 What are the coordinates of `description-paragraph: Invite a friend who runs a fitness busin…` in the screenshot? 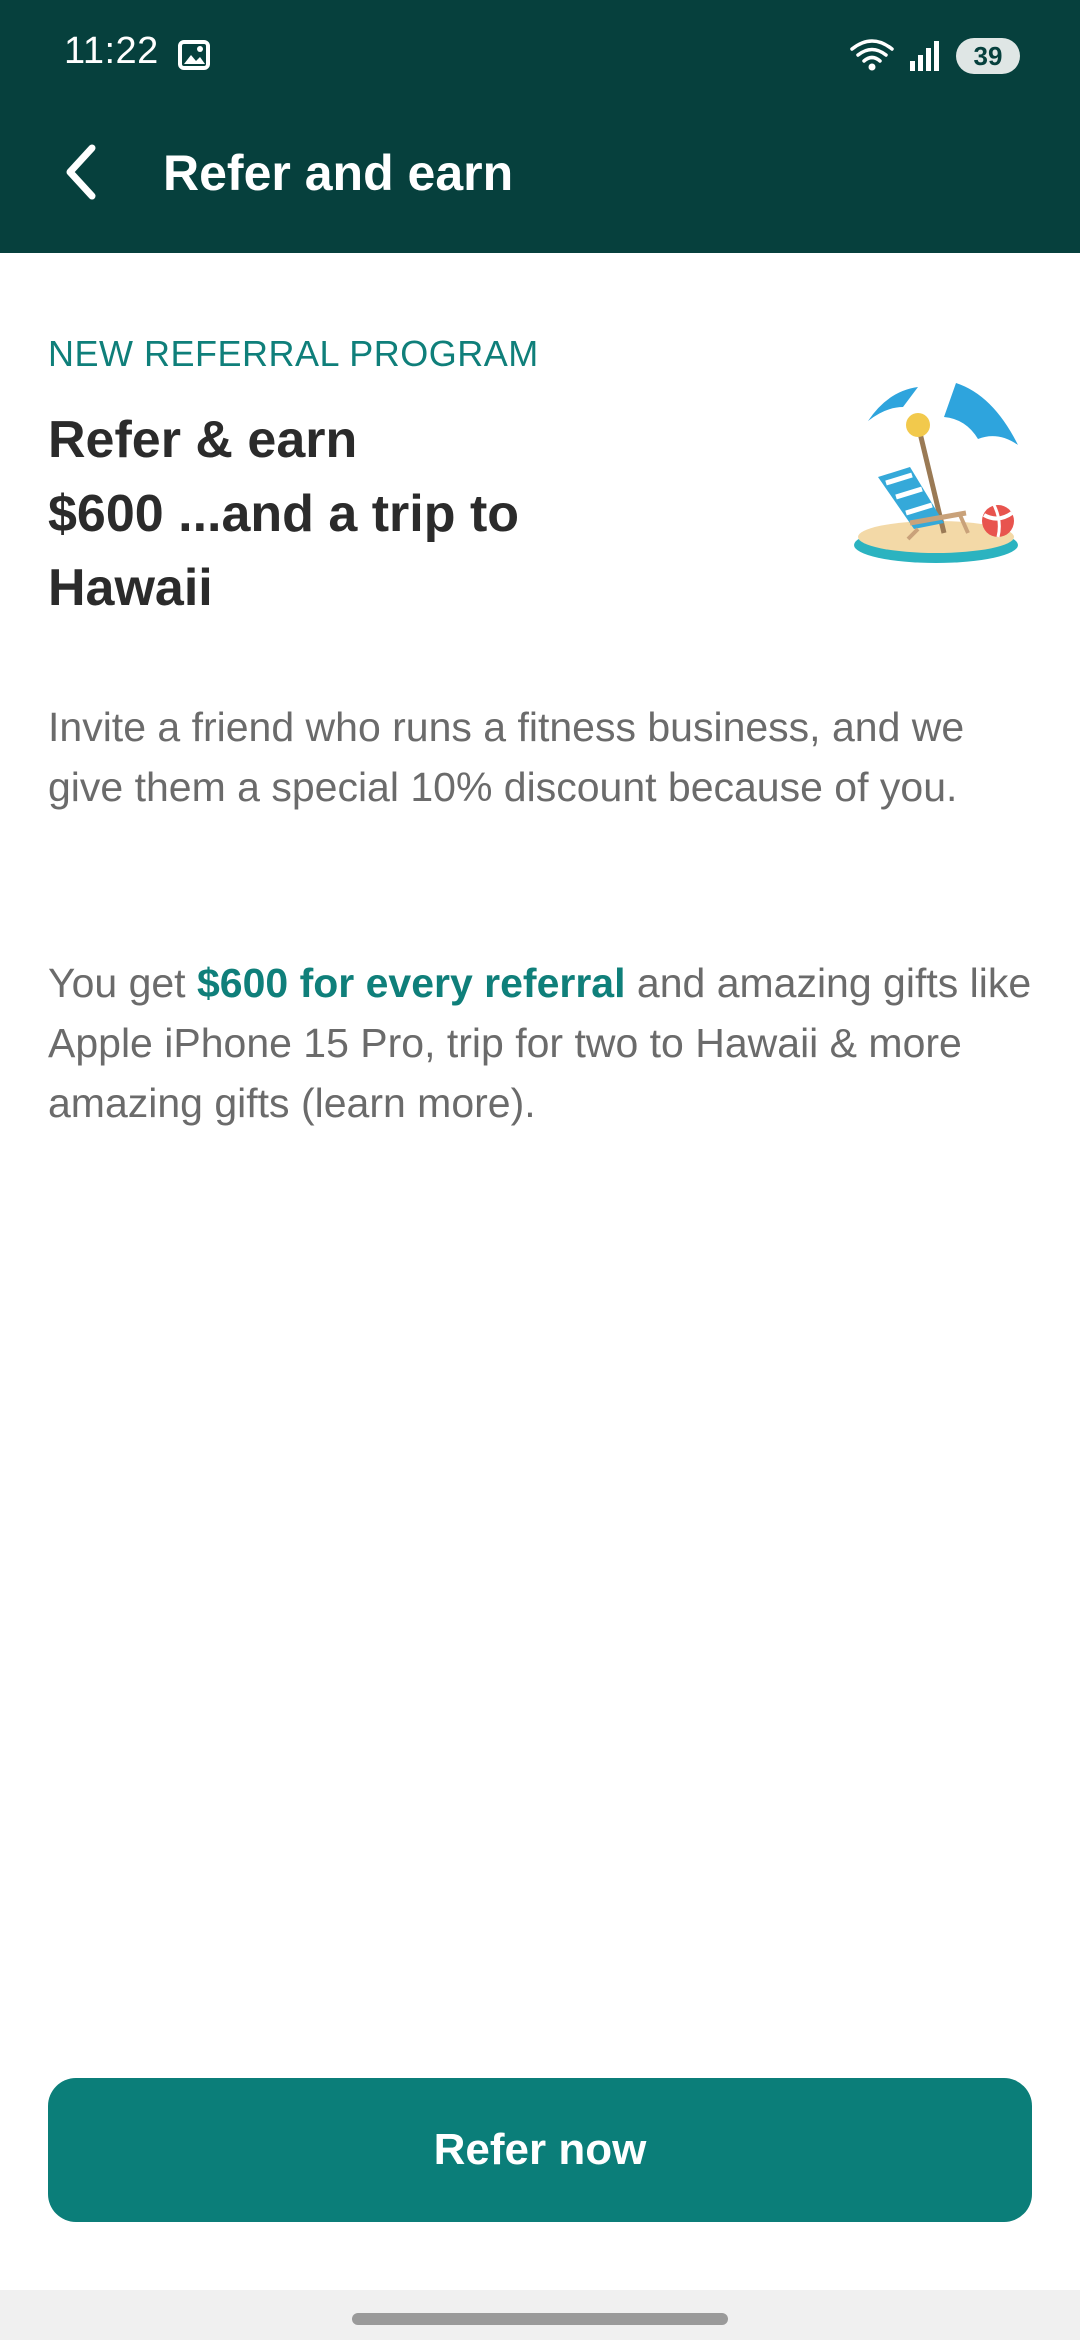 It's located at (506, 757).